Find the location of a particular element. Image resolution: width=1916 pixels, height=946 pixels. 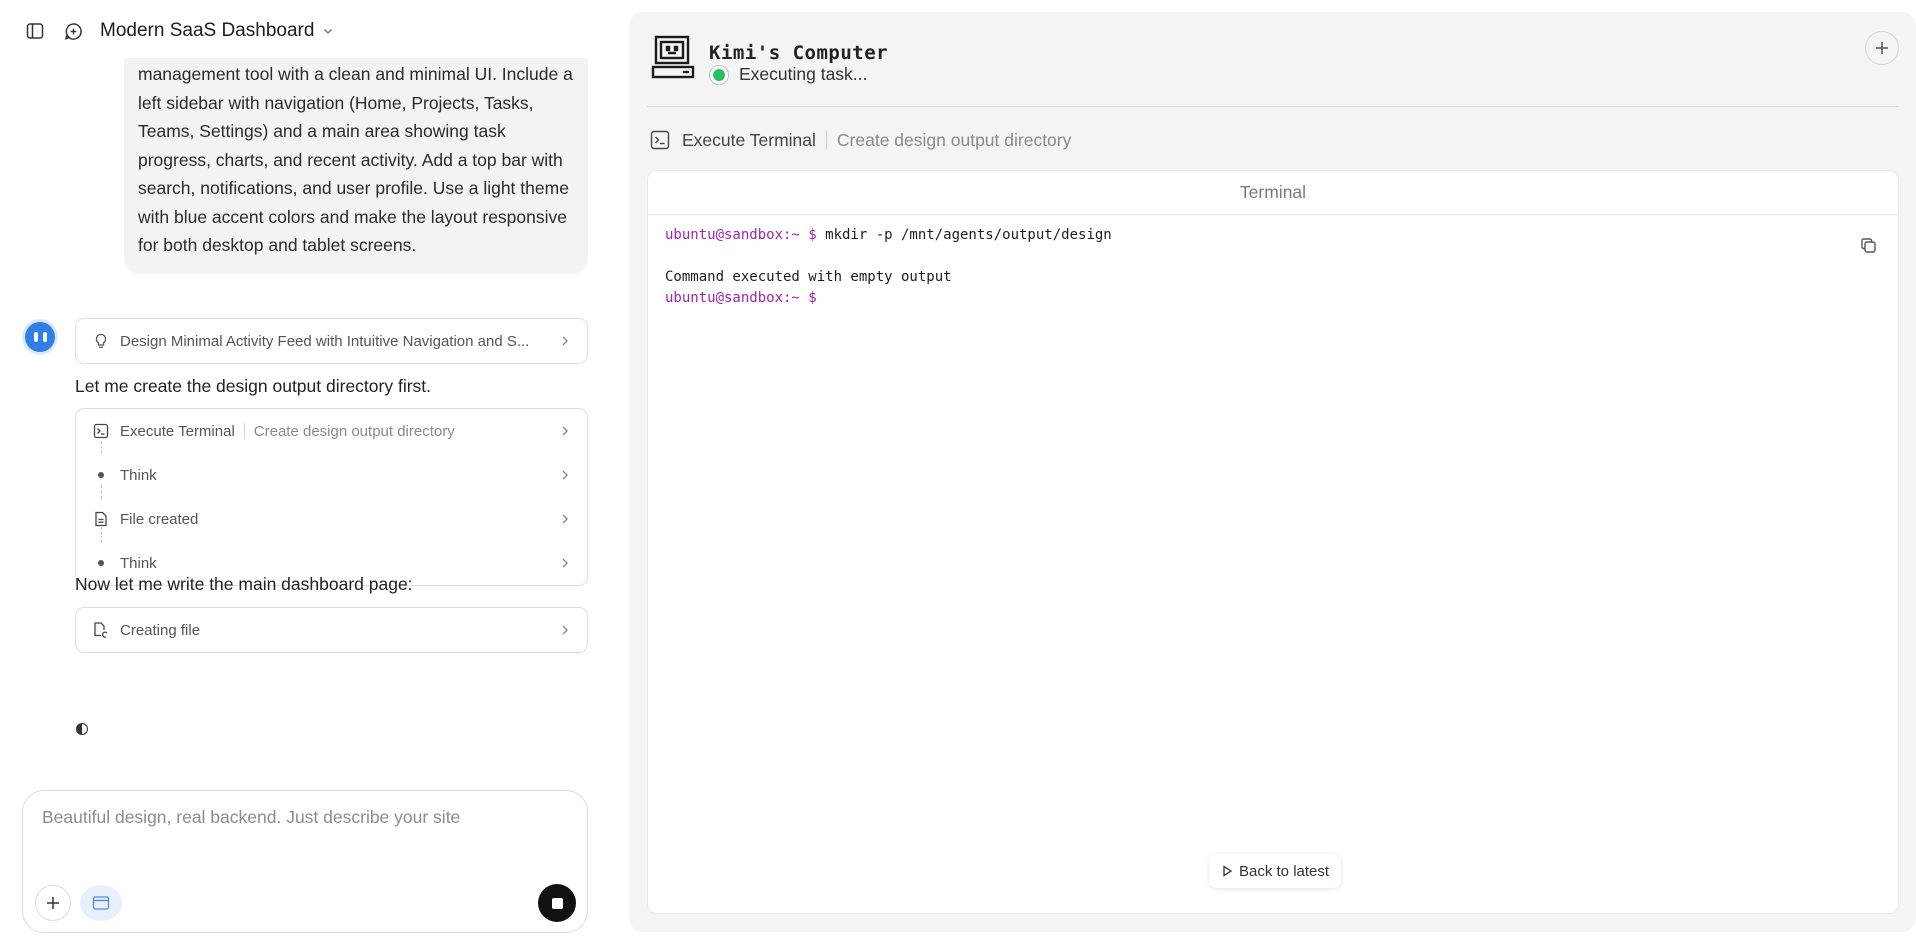

lightbulb-icon is located at coordinates (101, 341).